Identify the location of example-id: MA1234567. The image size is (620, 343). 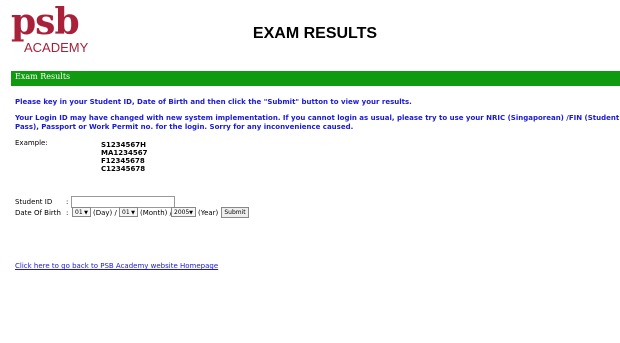
(124, 153).